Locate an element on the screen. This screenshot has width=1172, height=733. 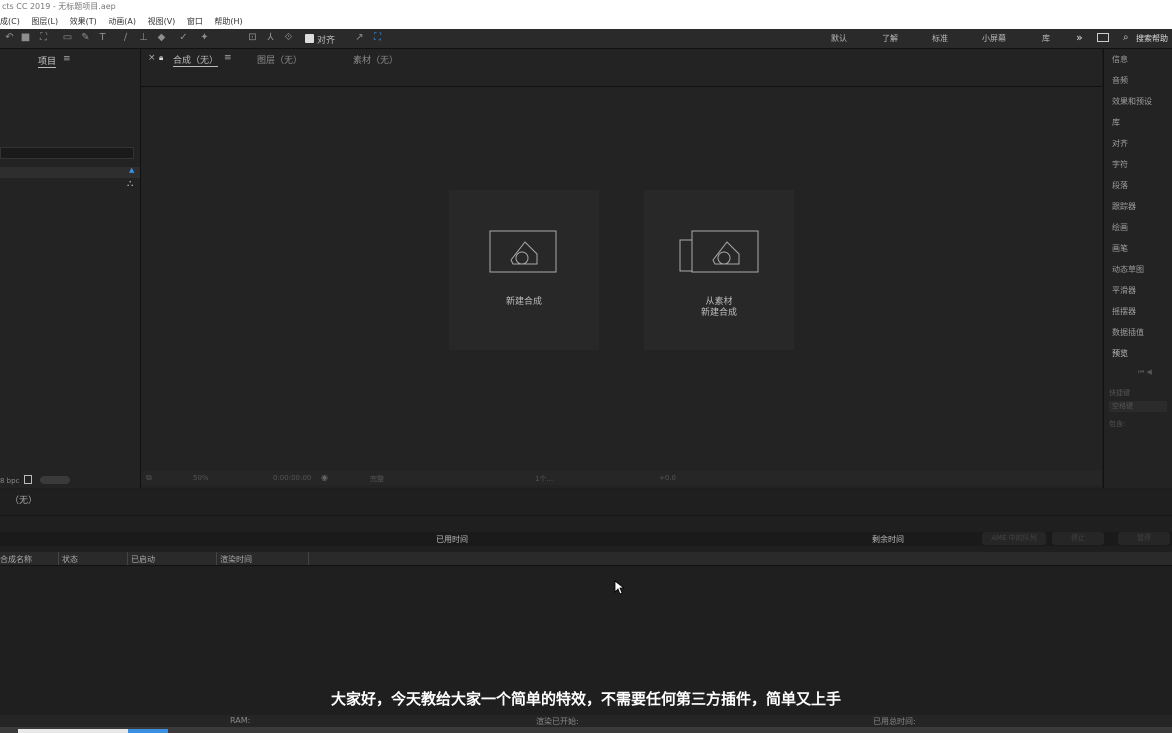
pan-behind-tool-icon: ⛶ is located at coordinates (43, 38).